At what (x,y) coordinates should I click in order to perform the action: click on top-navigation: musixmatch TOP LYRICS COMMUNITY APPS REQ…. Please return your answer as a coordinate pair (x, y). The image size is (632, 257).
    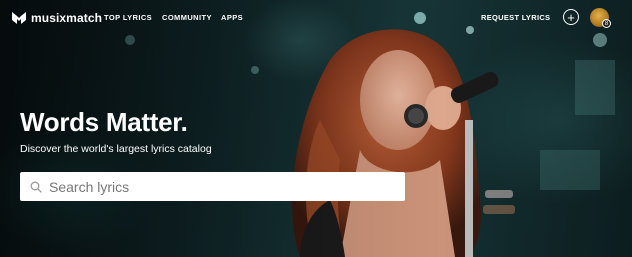
    Looking at the image, I should click on (316, 17).